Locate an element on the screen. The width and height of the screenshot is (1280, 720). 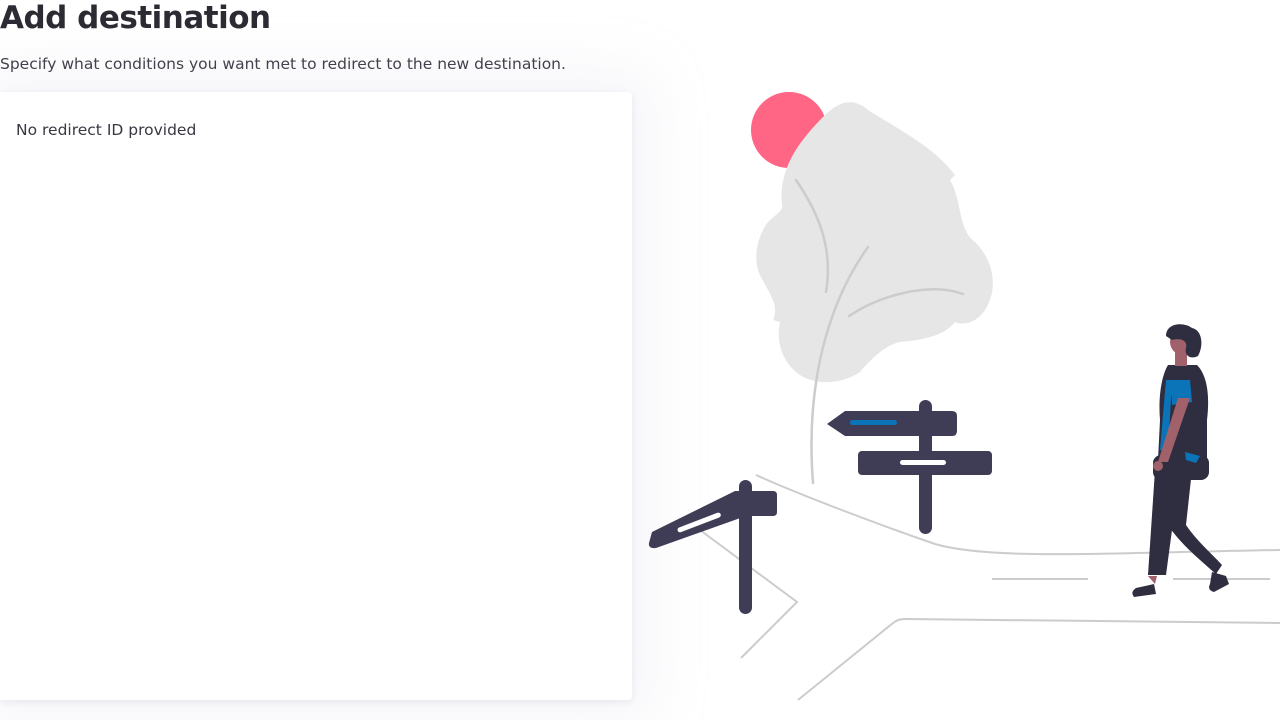
page-title: Add destination is located at coordinates (135, 18).